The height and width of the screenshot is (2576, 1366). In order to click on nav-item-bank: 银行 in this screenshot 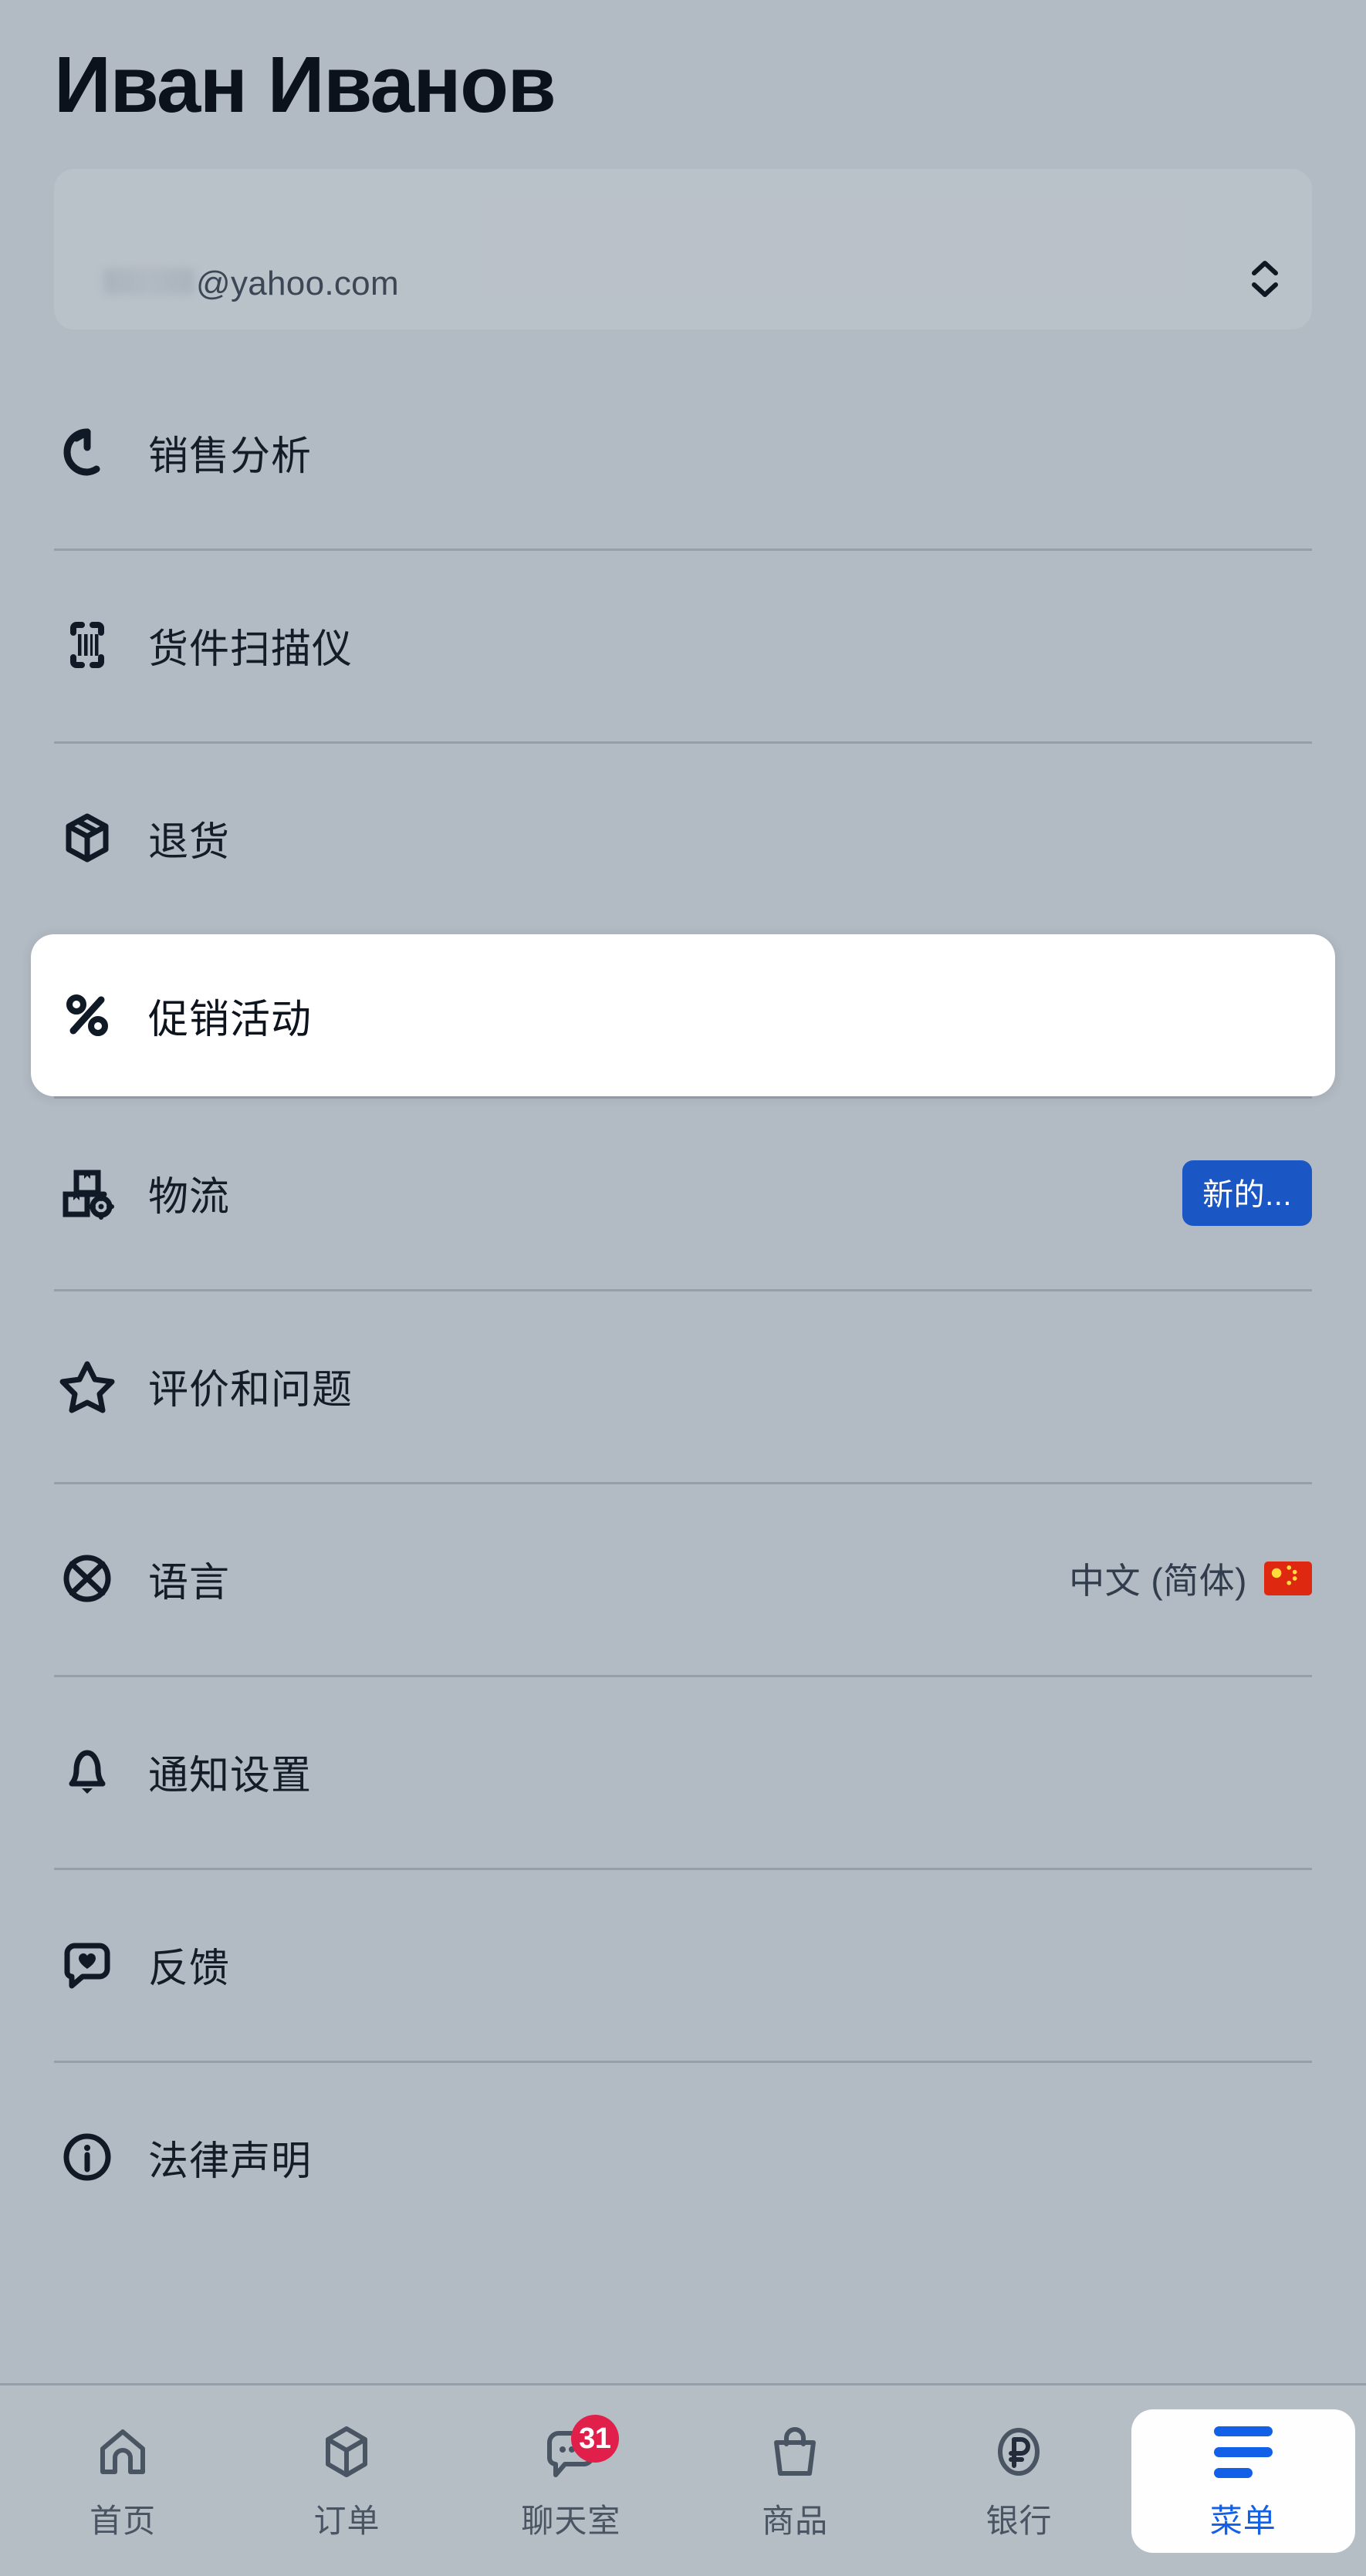, I will do `click(1019, 2481)`.